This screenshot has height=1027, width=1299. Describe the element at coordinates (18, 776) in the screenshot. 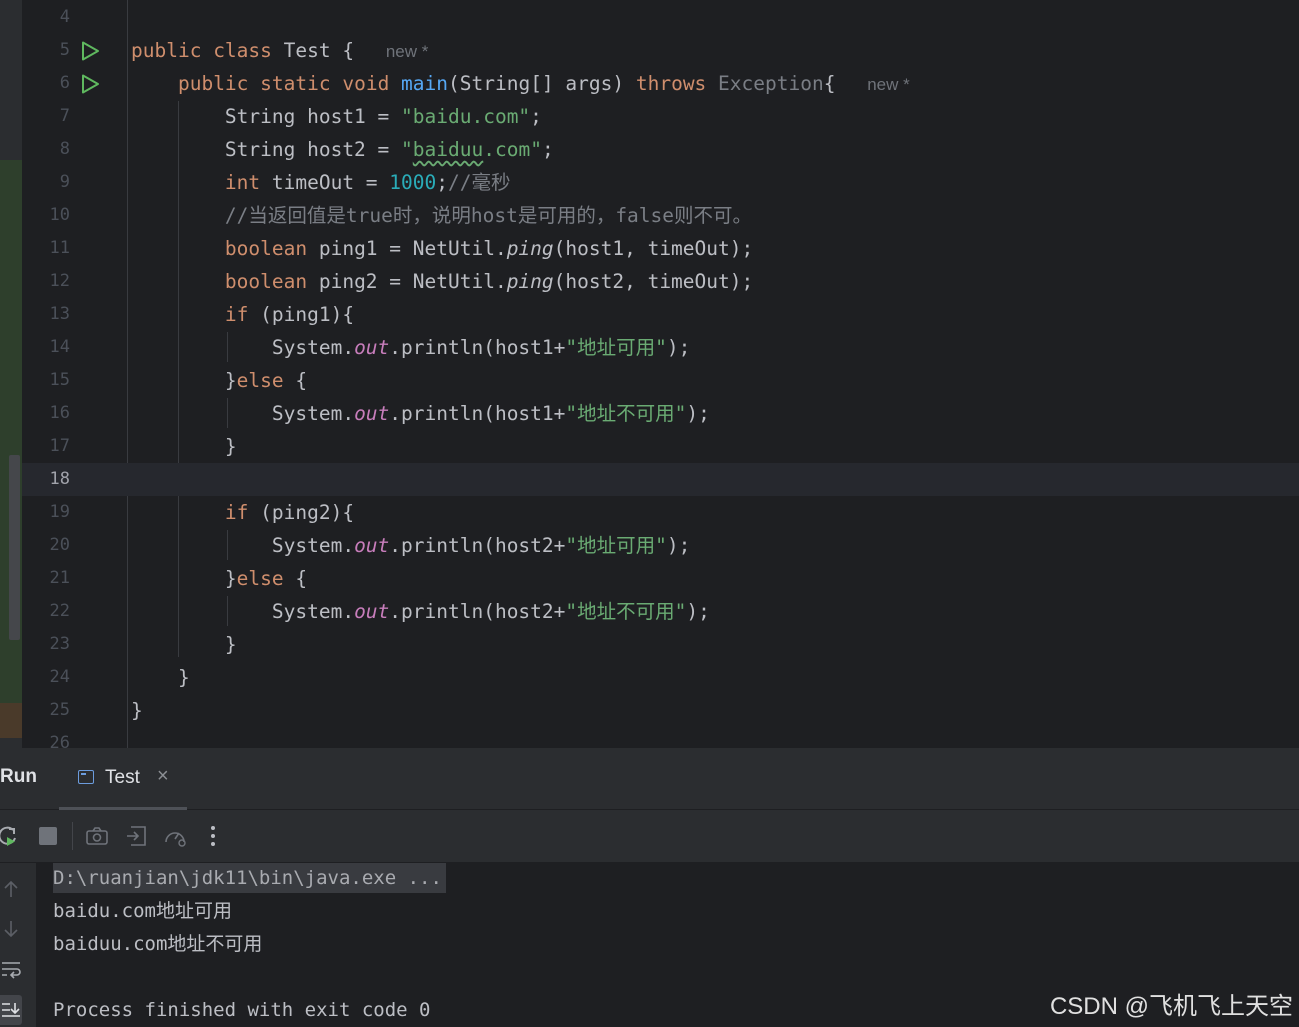

I see `run-panel-title: Run` at that location.